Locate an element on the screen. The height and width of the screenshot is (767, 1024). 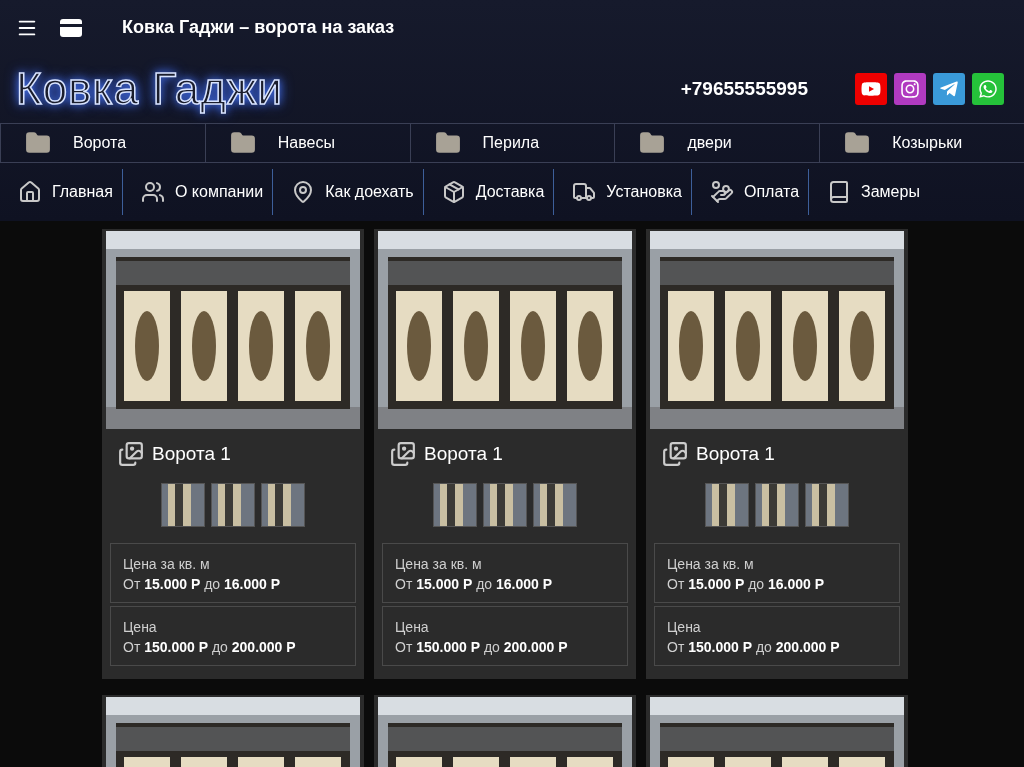
phone-number: +79655555995 is located at coordinates (744, 89).